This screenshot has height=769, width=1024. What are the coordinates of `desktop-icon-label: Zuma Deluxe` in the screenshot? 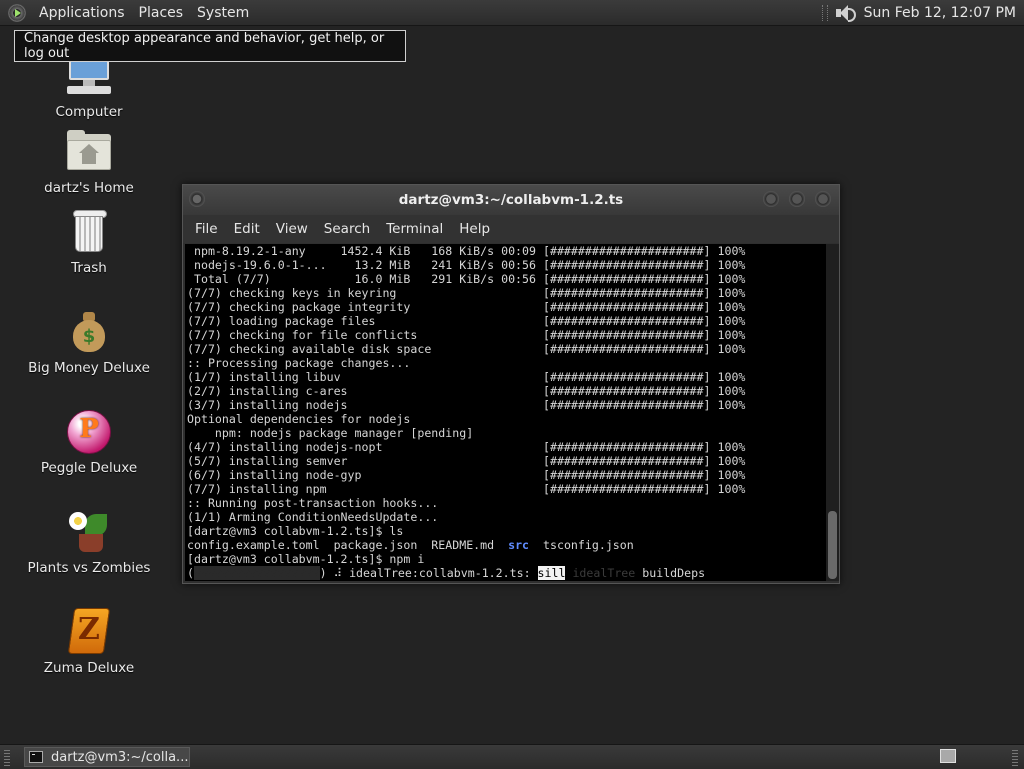 It's located at (89, 668).